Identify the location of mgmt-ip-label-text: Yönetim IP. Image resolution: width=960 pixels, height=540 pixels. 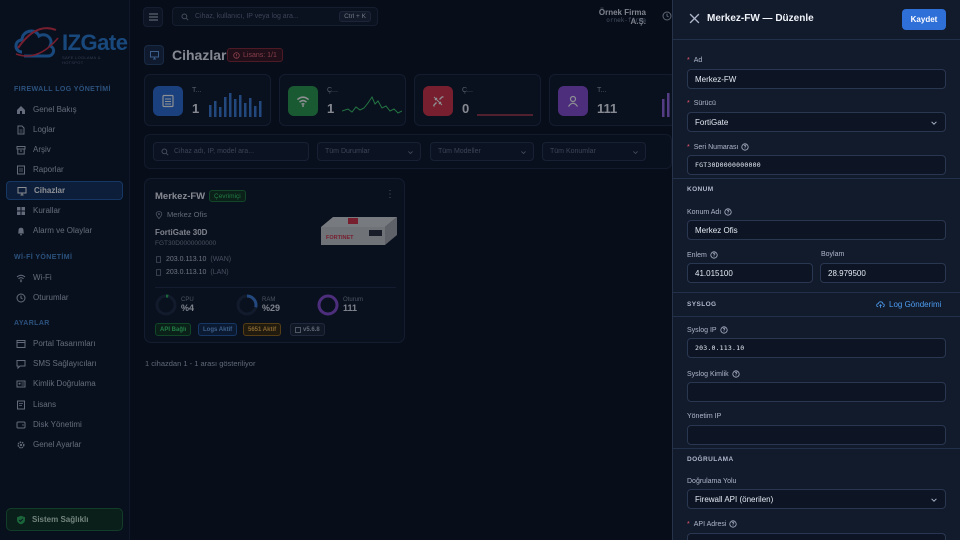
(704, 416).